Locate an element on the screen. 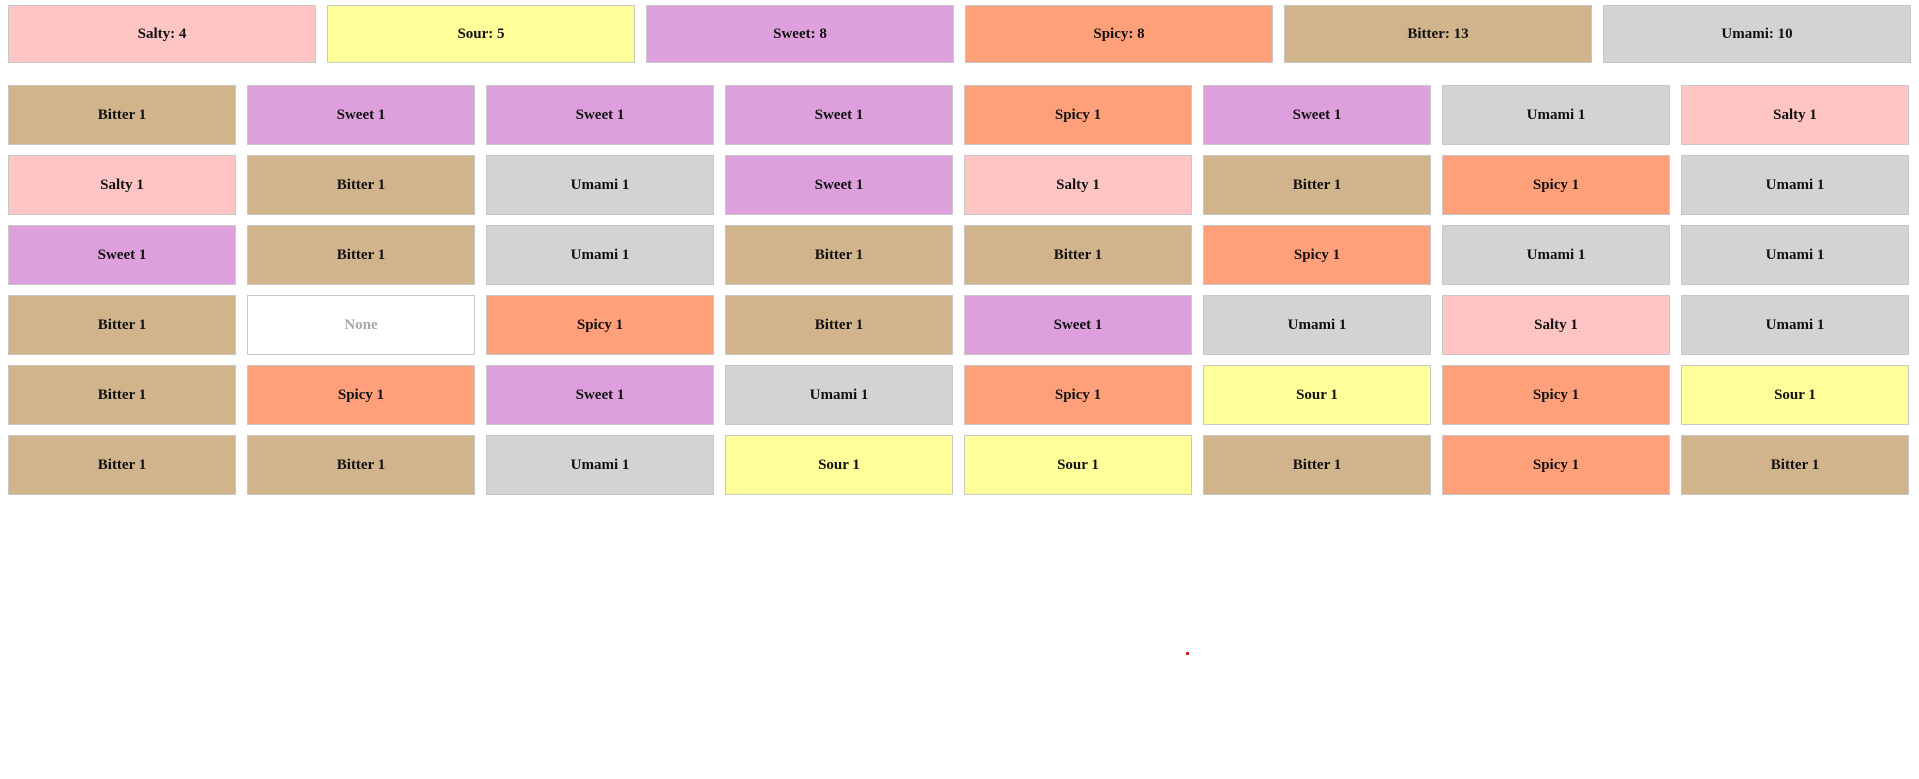 The image size is (1919, 779). summary-umami: Umami: 10 is located at coordinates (1757, 34).